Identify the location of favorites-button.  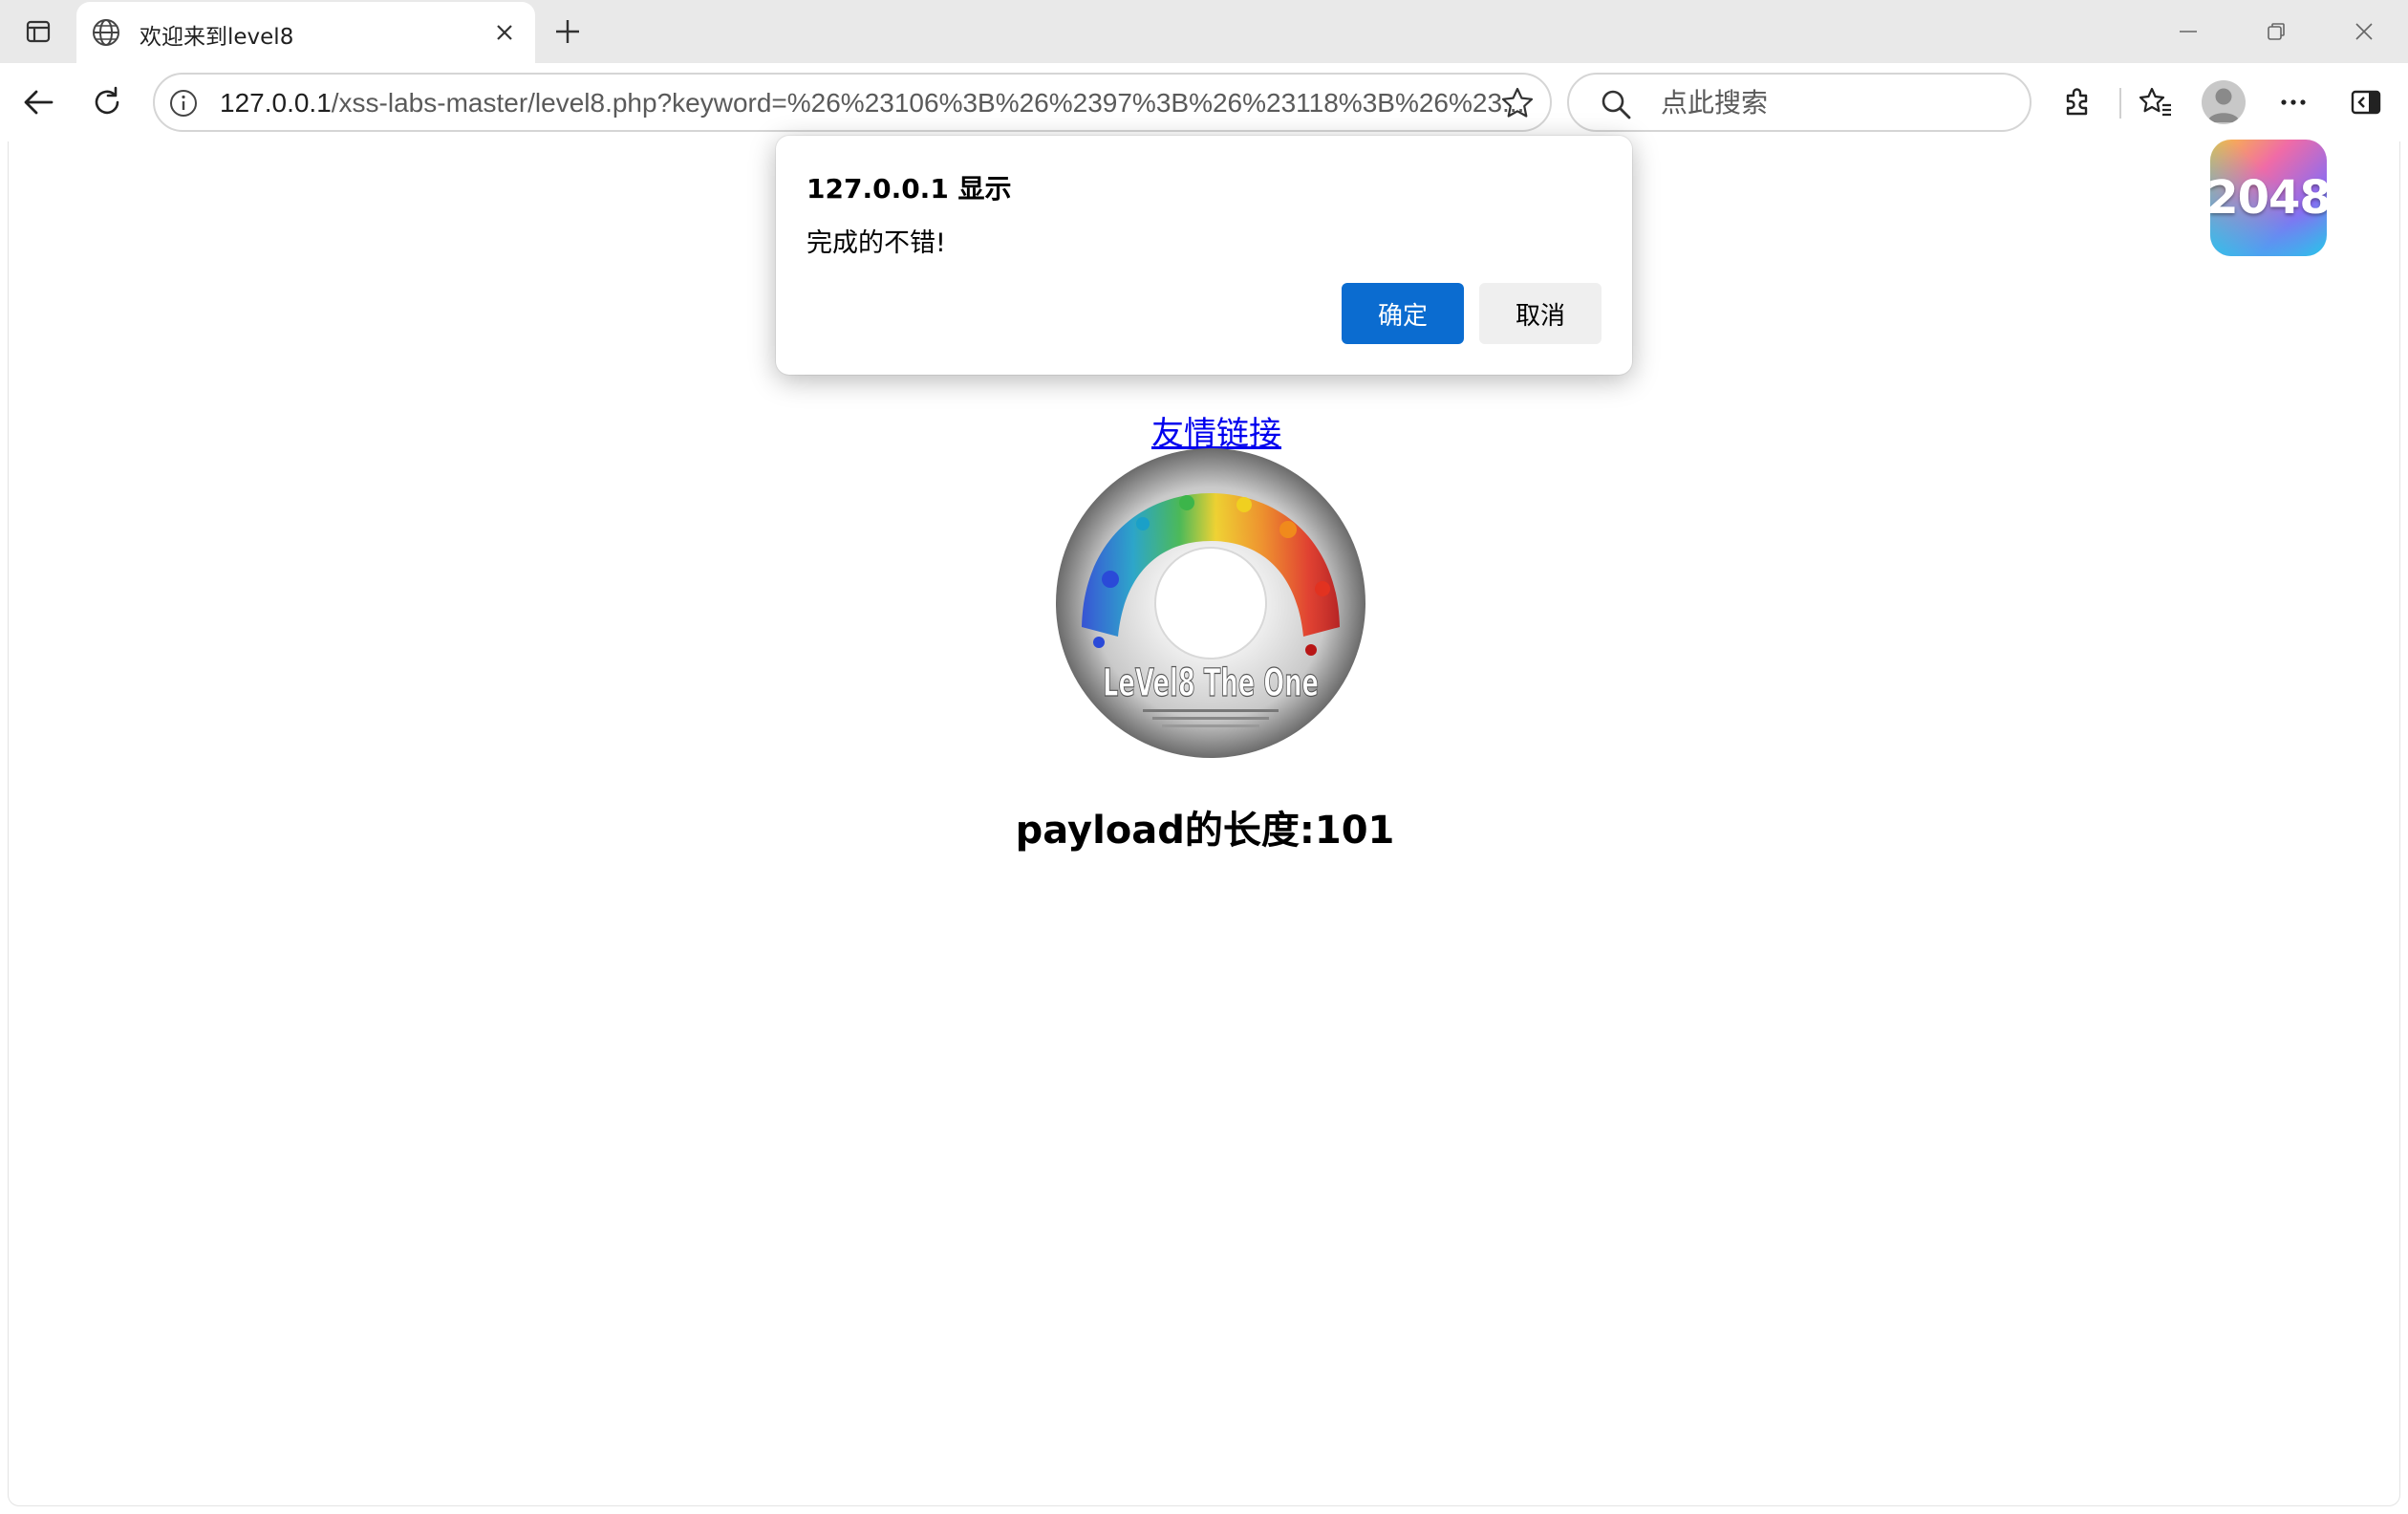
(2156, 102).